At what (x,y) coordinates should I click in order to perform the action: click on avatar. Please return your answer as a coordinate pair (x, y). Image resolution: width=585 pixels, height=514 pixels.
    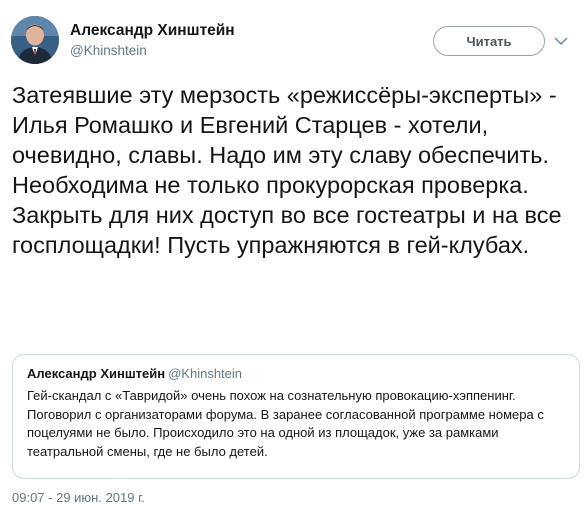
    Looking at the image, I should click on (35, 40).